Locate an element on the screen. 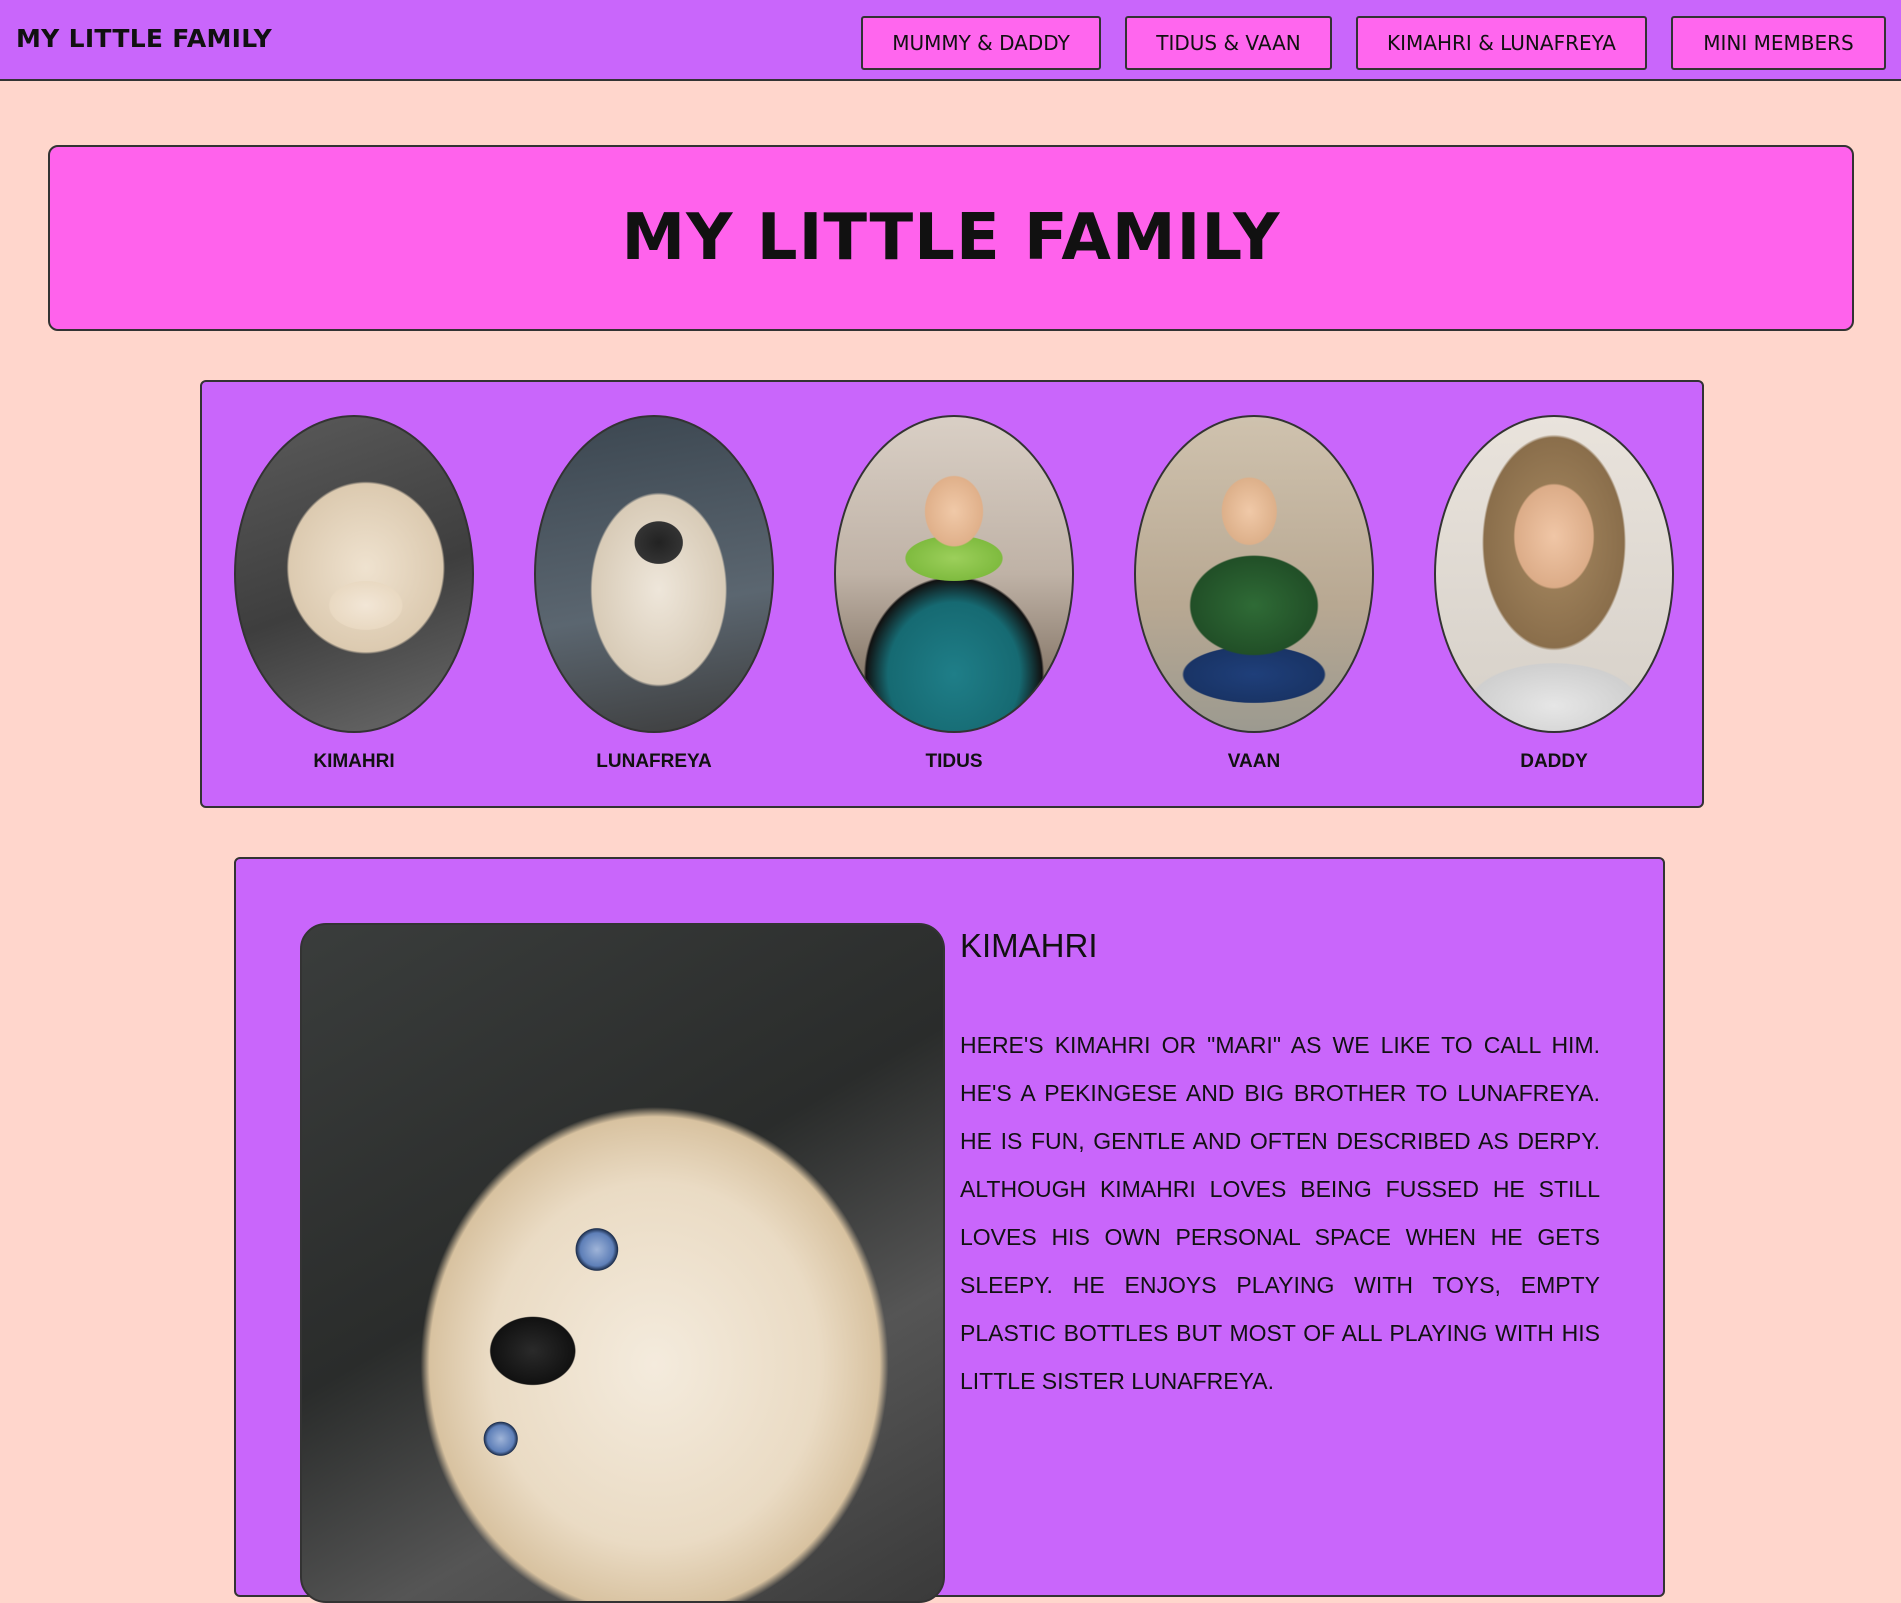  member-photo-kimahri is located at coordinates (354, 574).